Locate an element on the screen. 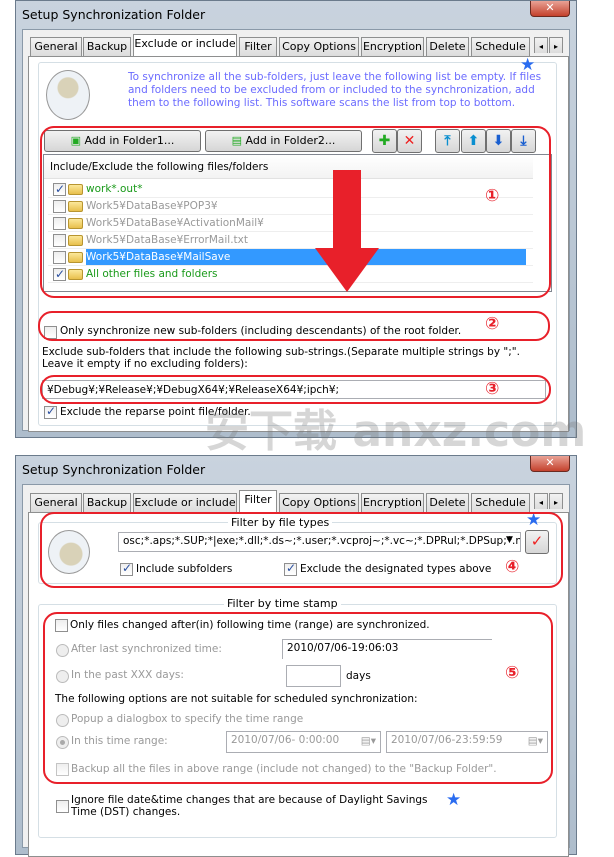 The height and width of the screenshot is (857, 614). star-icon: ★ is located at coordinates (454, 800).